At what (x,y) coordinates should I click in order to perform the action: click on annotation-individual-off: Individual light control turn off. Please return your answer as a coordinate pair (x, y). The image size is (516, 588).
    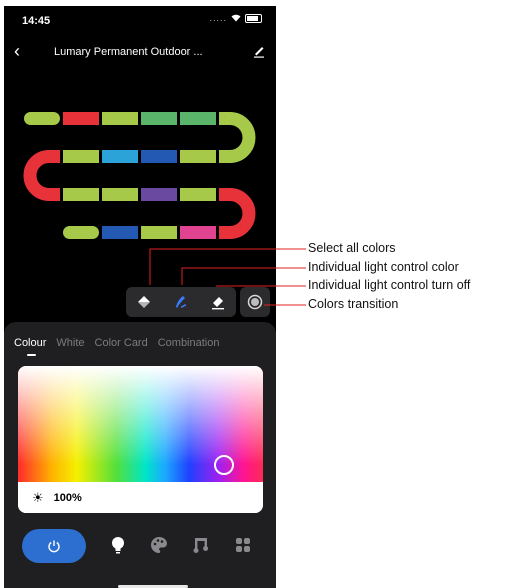
    Looking at the image, I should click on (389, 285).